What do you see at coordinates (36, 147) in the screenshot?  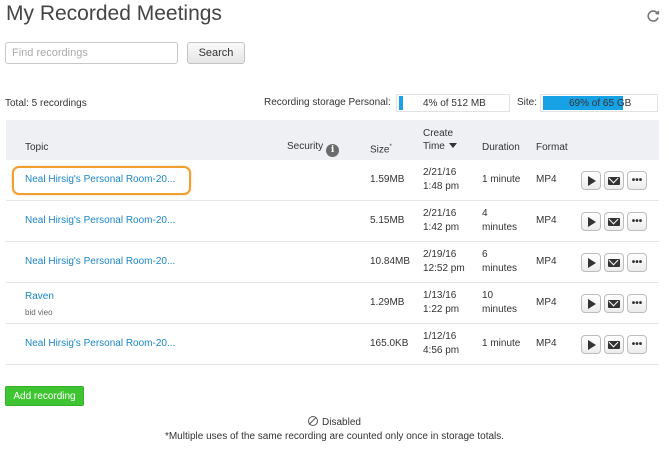 I see `header-topic: Topic` at bounding box center [36, 147].